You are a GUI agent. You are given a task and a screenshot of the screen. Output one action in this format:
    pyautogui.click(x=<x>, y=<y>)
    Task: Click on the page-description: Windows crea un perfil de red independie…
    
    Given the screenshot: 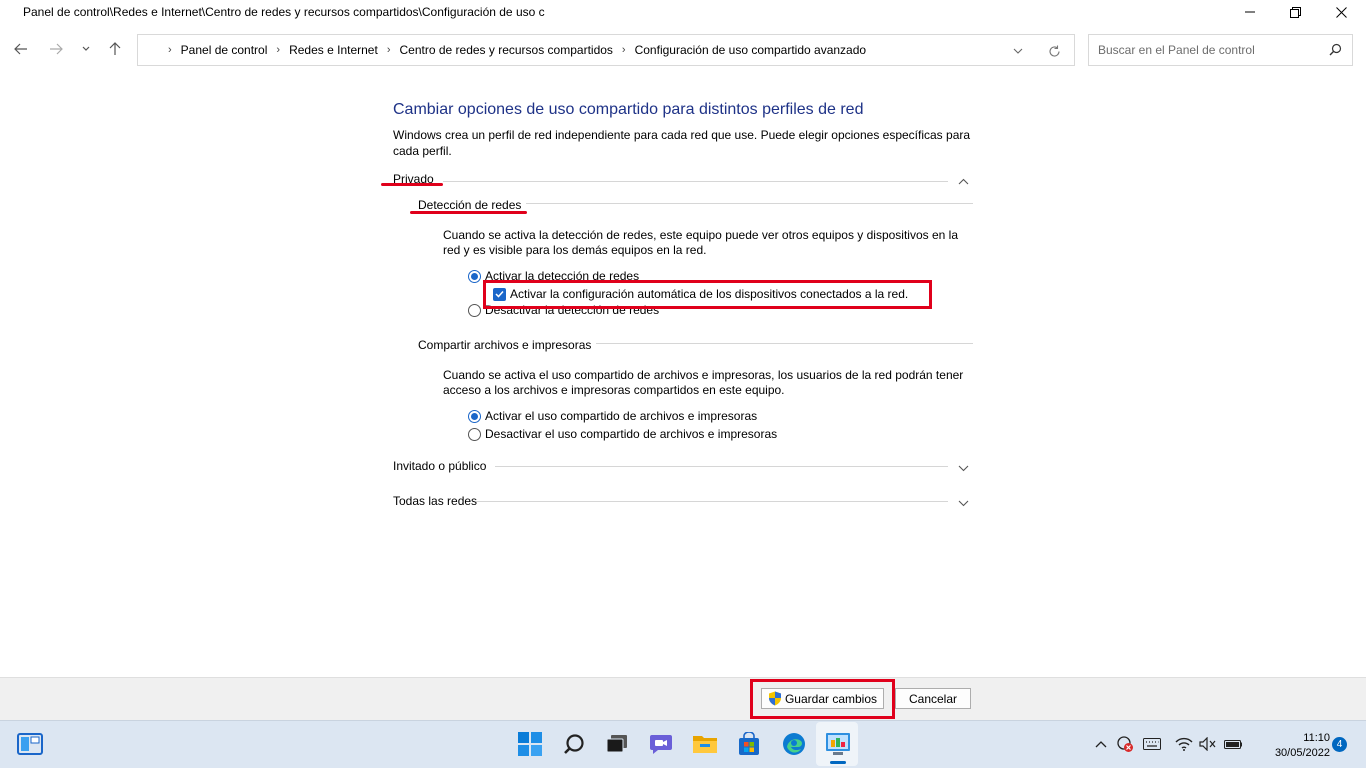 What is the action you would take?
    pyautogui.click(x=682, y=143)
    